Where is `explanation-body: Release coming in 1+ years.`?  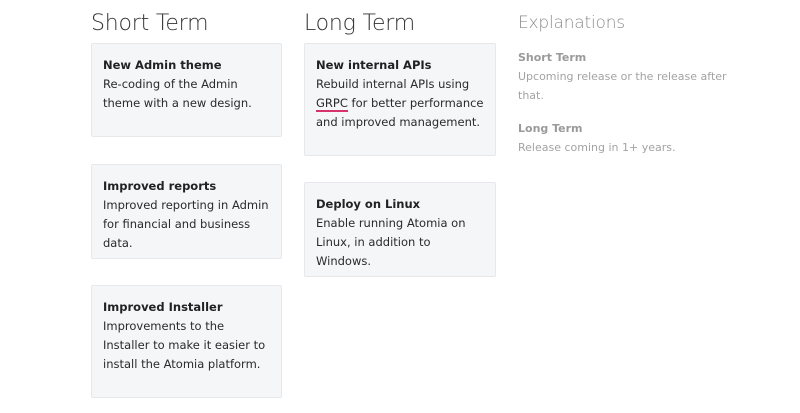 explanation-body: Release coming in 1+ years. is located at coordinates (597, 147).